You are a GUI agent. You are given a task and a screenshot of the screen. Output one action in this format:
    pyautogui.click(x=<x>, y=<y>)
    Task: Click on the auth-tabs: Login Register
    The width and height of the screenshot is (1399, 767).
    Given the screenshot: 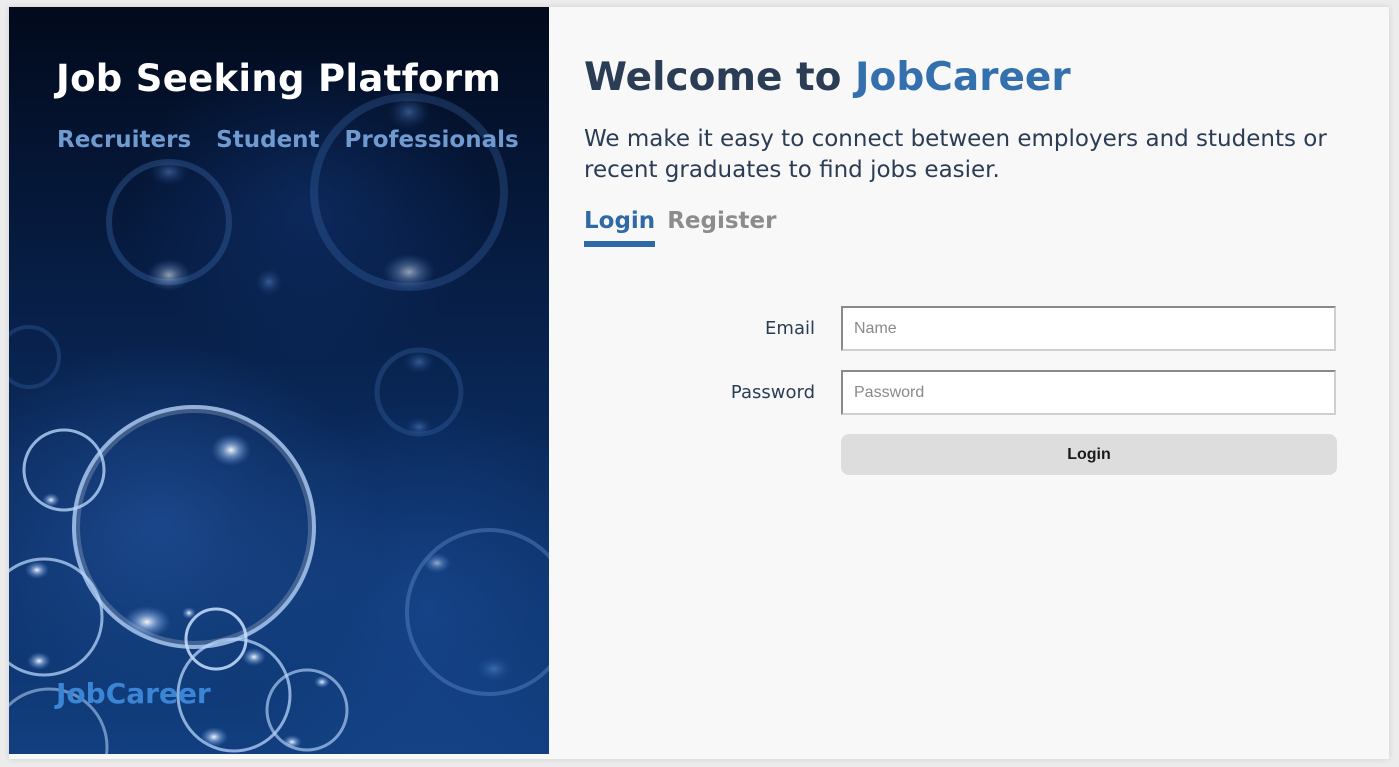 What is the action you would take?
    pyautogui.click(x=680, y=227)
    